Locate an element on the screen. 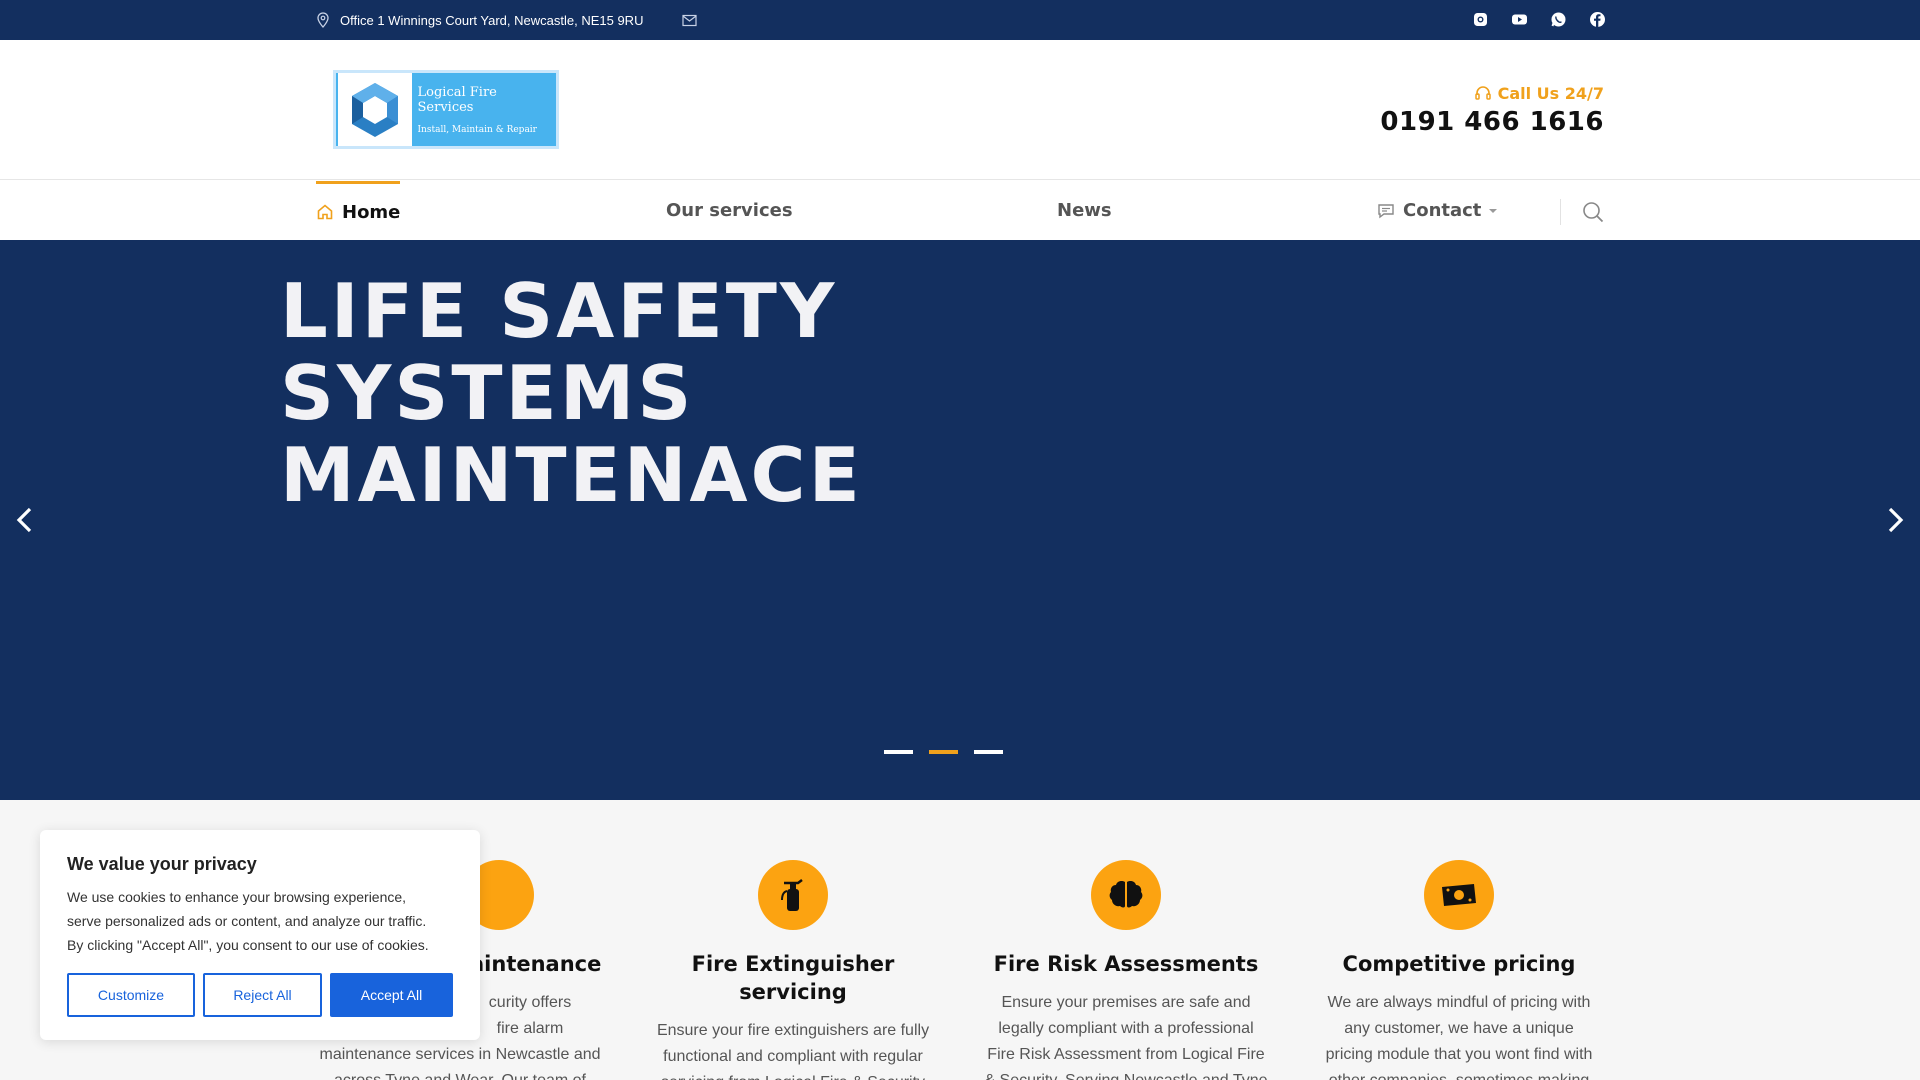 Image resolution: width=1920 pixels, height=1080 pixels. location-pin-icon is located at coordinates (323, 20).